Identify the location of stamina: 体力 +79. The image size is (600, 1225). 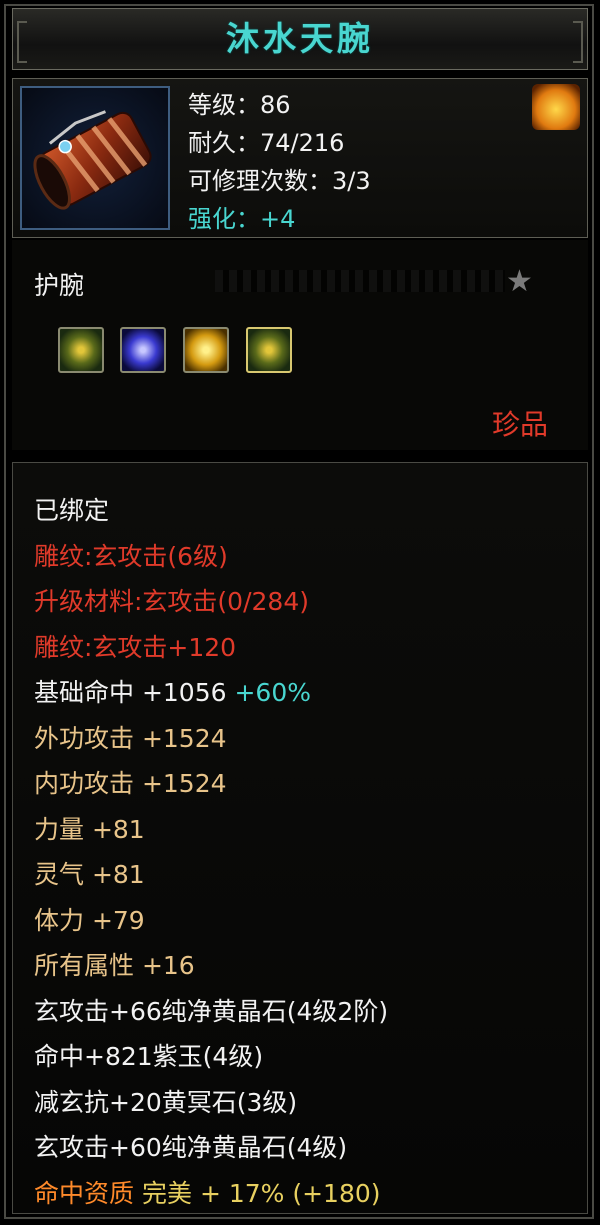
(89, 920).